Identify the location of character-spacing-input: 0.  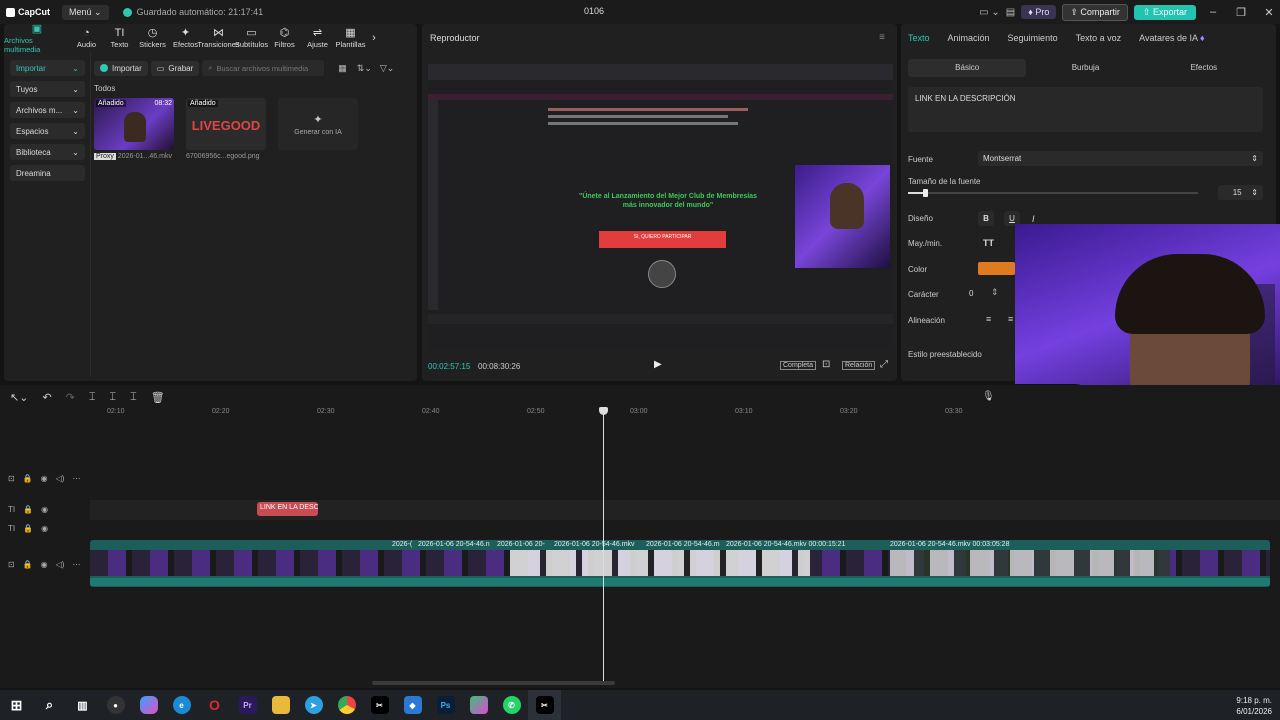
(971, 293).